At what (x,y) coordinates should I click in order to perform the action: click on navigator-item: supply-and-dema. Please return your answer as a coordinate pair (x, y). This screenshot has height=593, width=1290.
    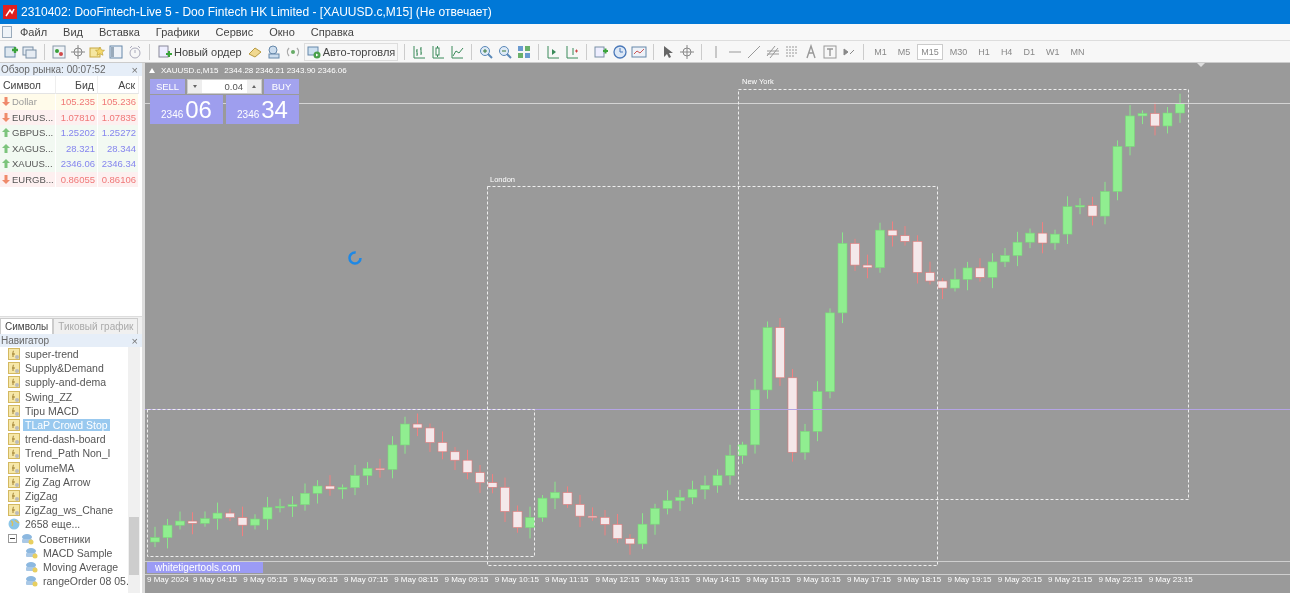
    Looking at the image, I should click on (66, 382).